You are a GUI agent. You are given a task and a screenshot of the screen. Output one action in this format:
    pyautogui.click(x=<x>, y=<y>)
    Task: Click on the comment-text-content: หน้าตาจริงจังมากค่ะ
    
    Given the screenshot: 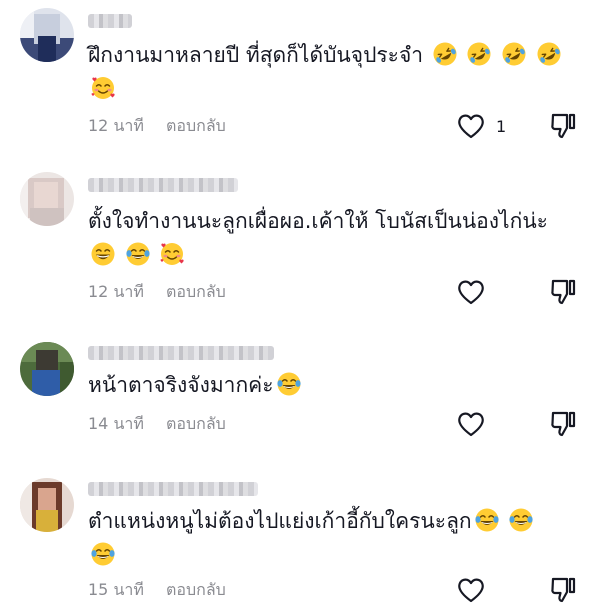 What is the action you would take?
    pyautogui.click(x=181, y=385)
    